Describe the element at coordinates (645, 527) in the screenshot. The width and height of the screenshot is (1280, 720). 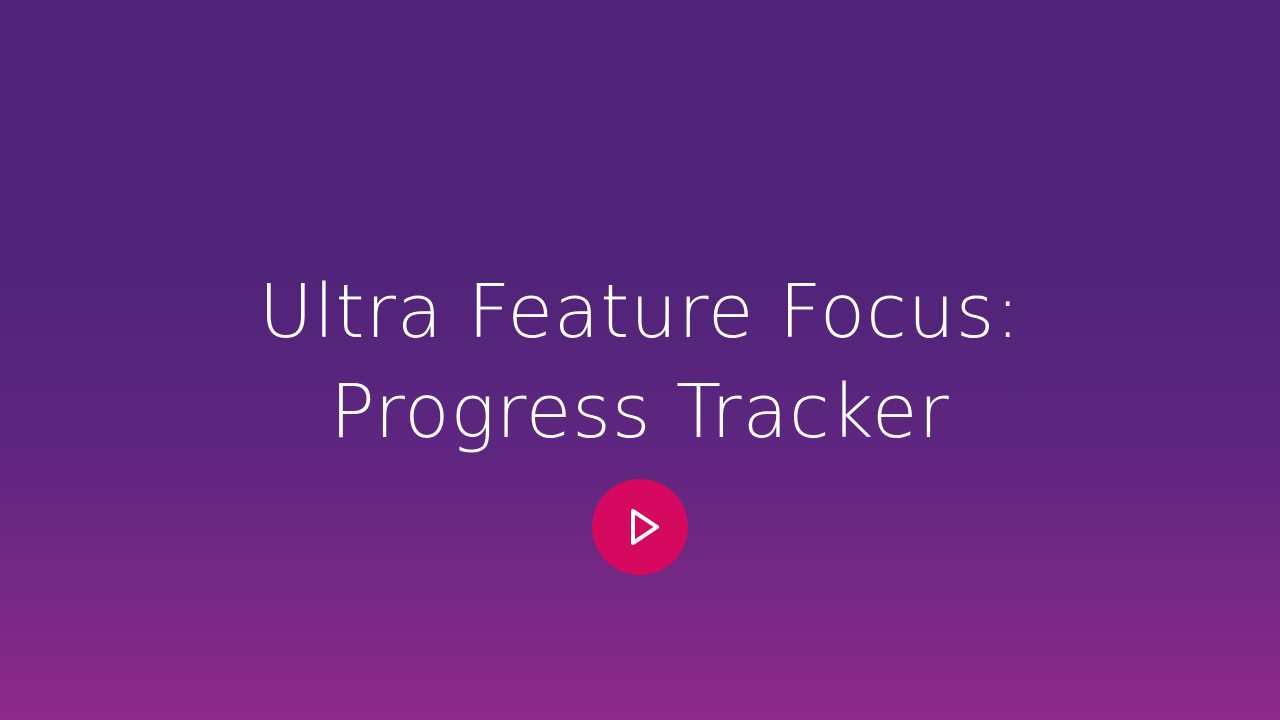
I see `play-icon` at that location.